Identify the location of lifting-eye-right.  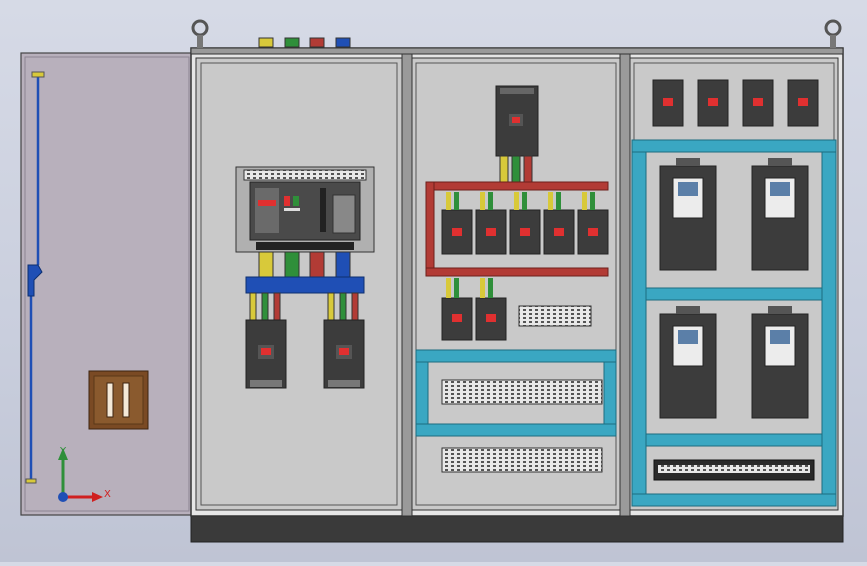
(833, 33).